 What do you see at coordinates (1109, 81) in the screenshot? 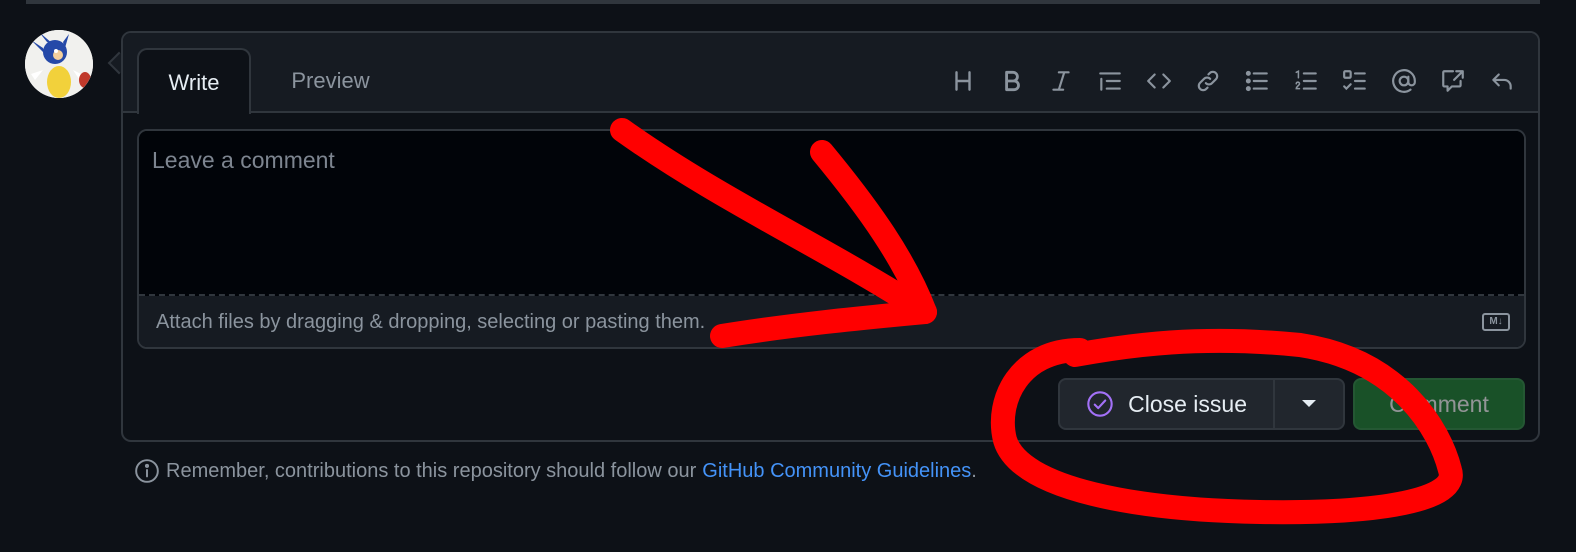
I see `quote-icon` at bounding box center [1109, 81].